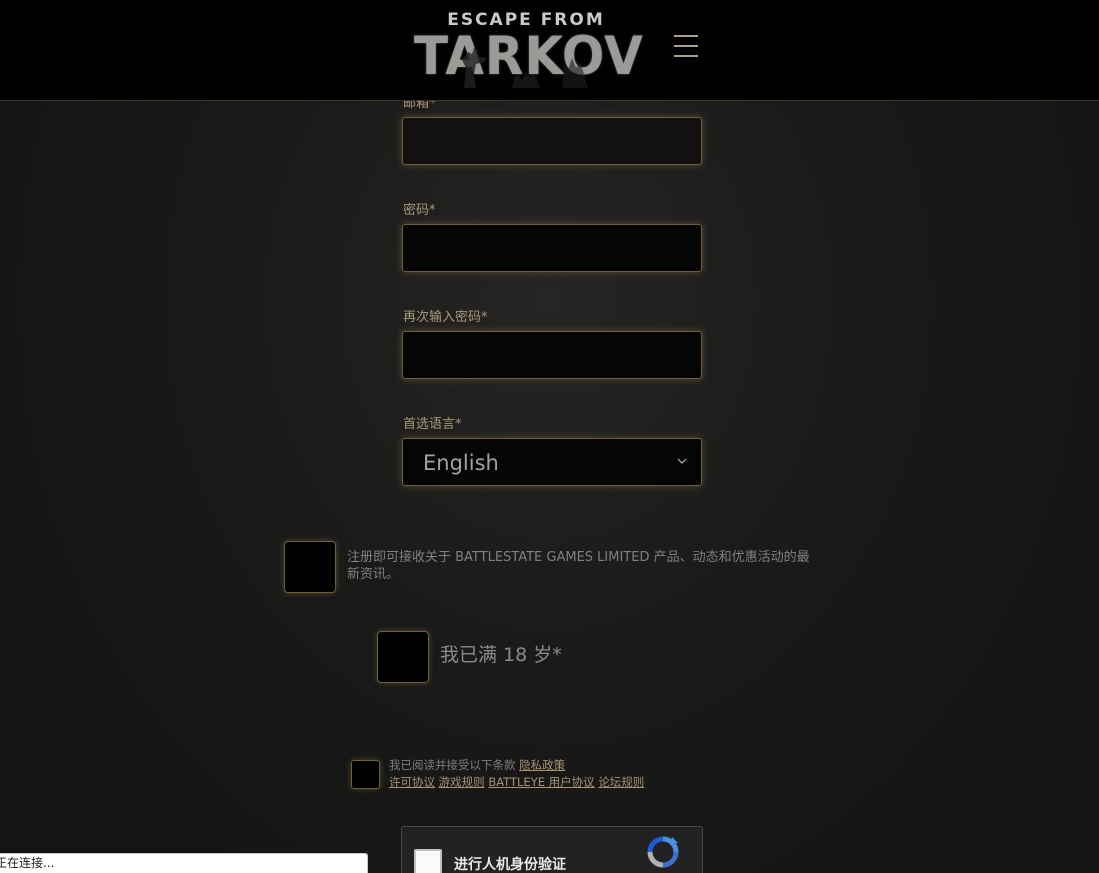  What do you see at coordinates (419, 210) in the screenshot?
I see `password-label: 密码*` at bounding box center [419, 210].